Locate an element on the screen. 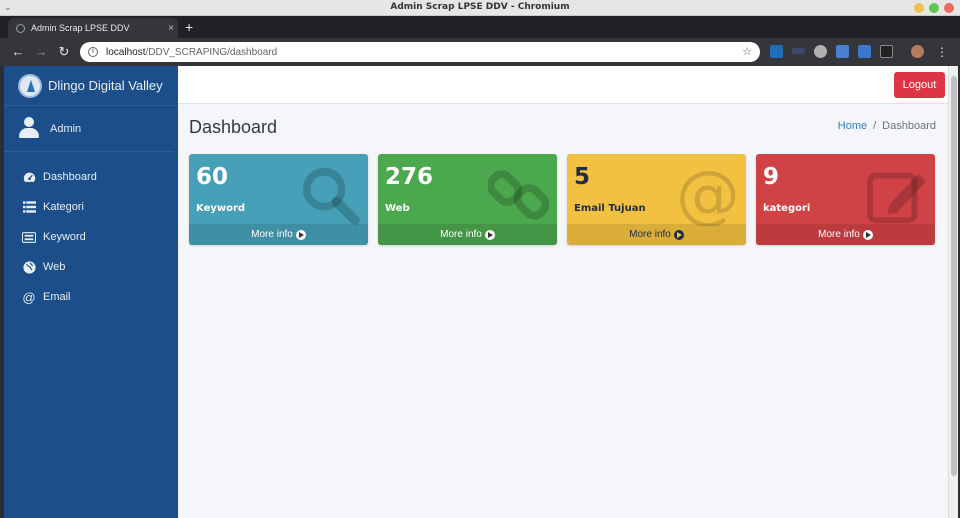 The height and width of the screenshot is (518, 960). reload-icon: ↻ is located at coordinates (64, 52).